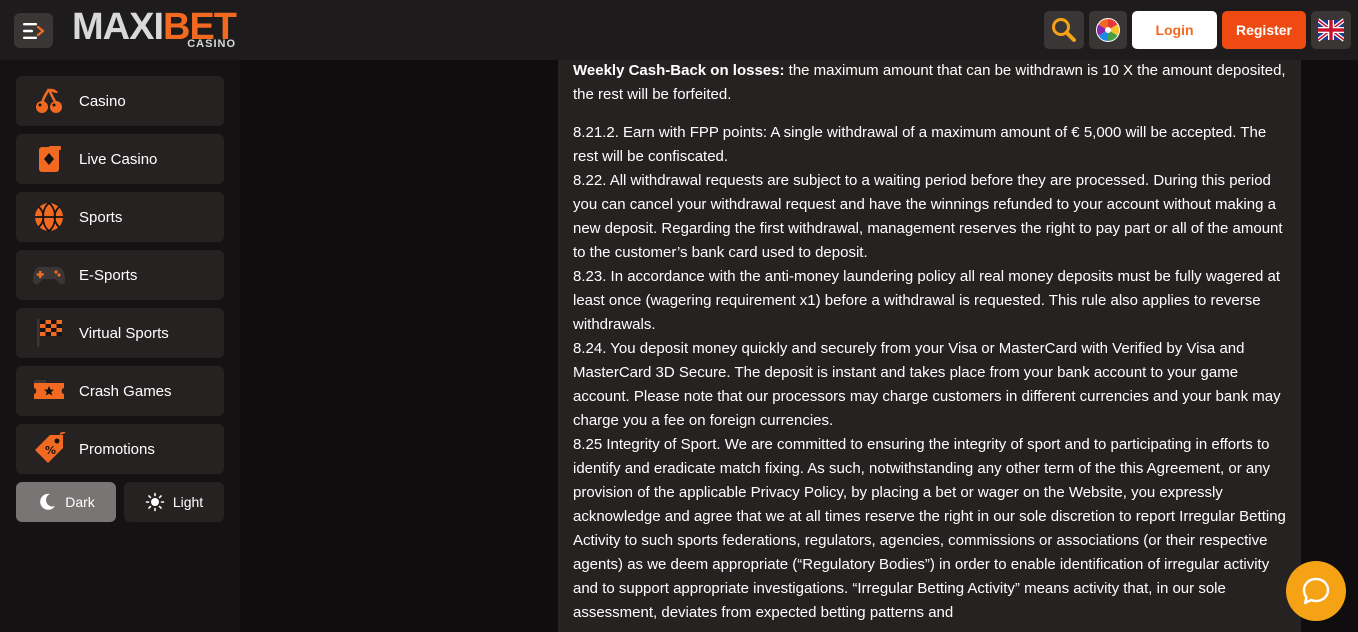 The width and height of the screenshot is (1358, 632). I want to click on menu-icon, so click(33, 30).